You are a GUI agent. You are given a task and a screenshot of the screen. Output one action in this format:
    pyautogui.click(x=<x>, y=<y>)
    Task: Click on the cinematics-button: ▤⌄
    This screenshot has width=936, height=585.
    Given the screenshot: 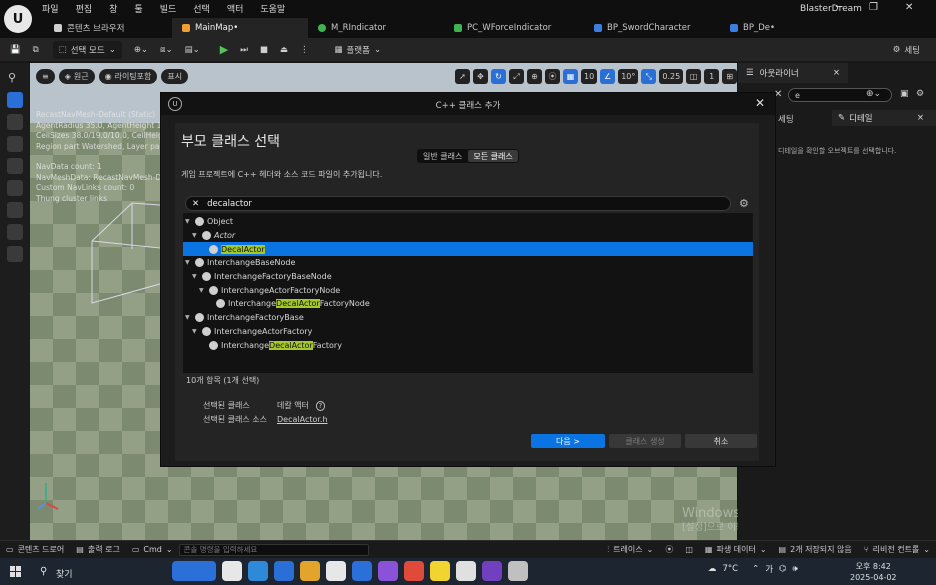 What is the action you would take?
    pyautogui.click(x=192, y=50)
    